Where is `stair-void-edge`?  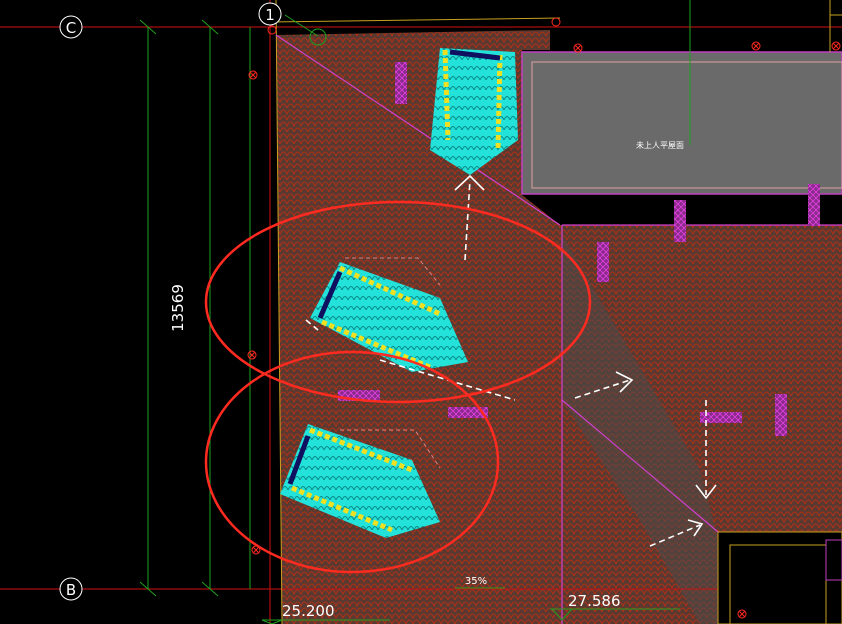
stair-void-edge is located at coordinates (833, 560).